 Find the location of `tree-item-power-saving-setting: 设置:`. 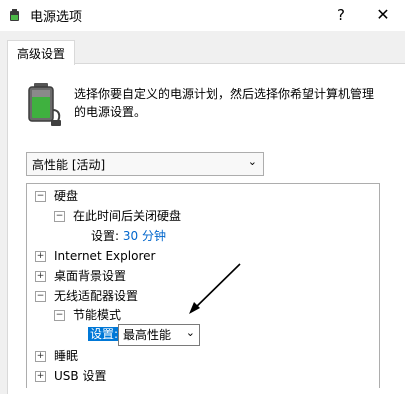

tree-item-power-saving-setting: 设置: is located at coordinates (104, 334).